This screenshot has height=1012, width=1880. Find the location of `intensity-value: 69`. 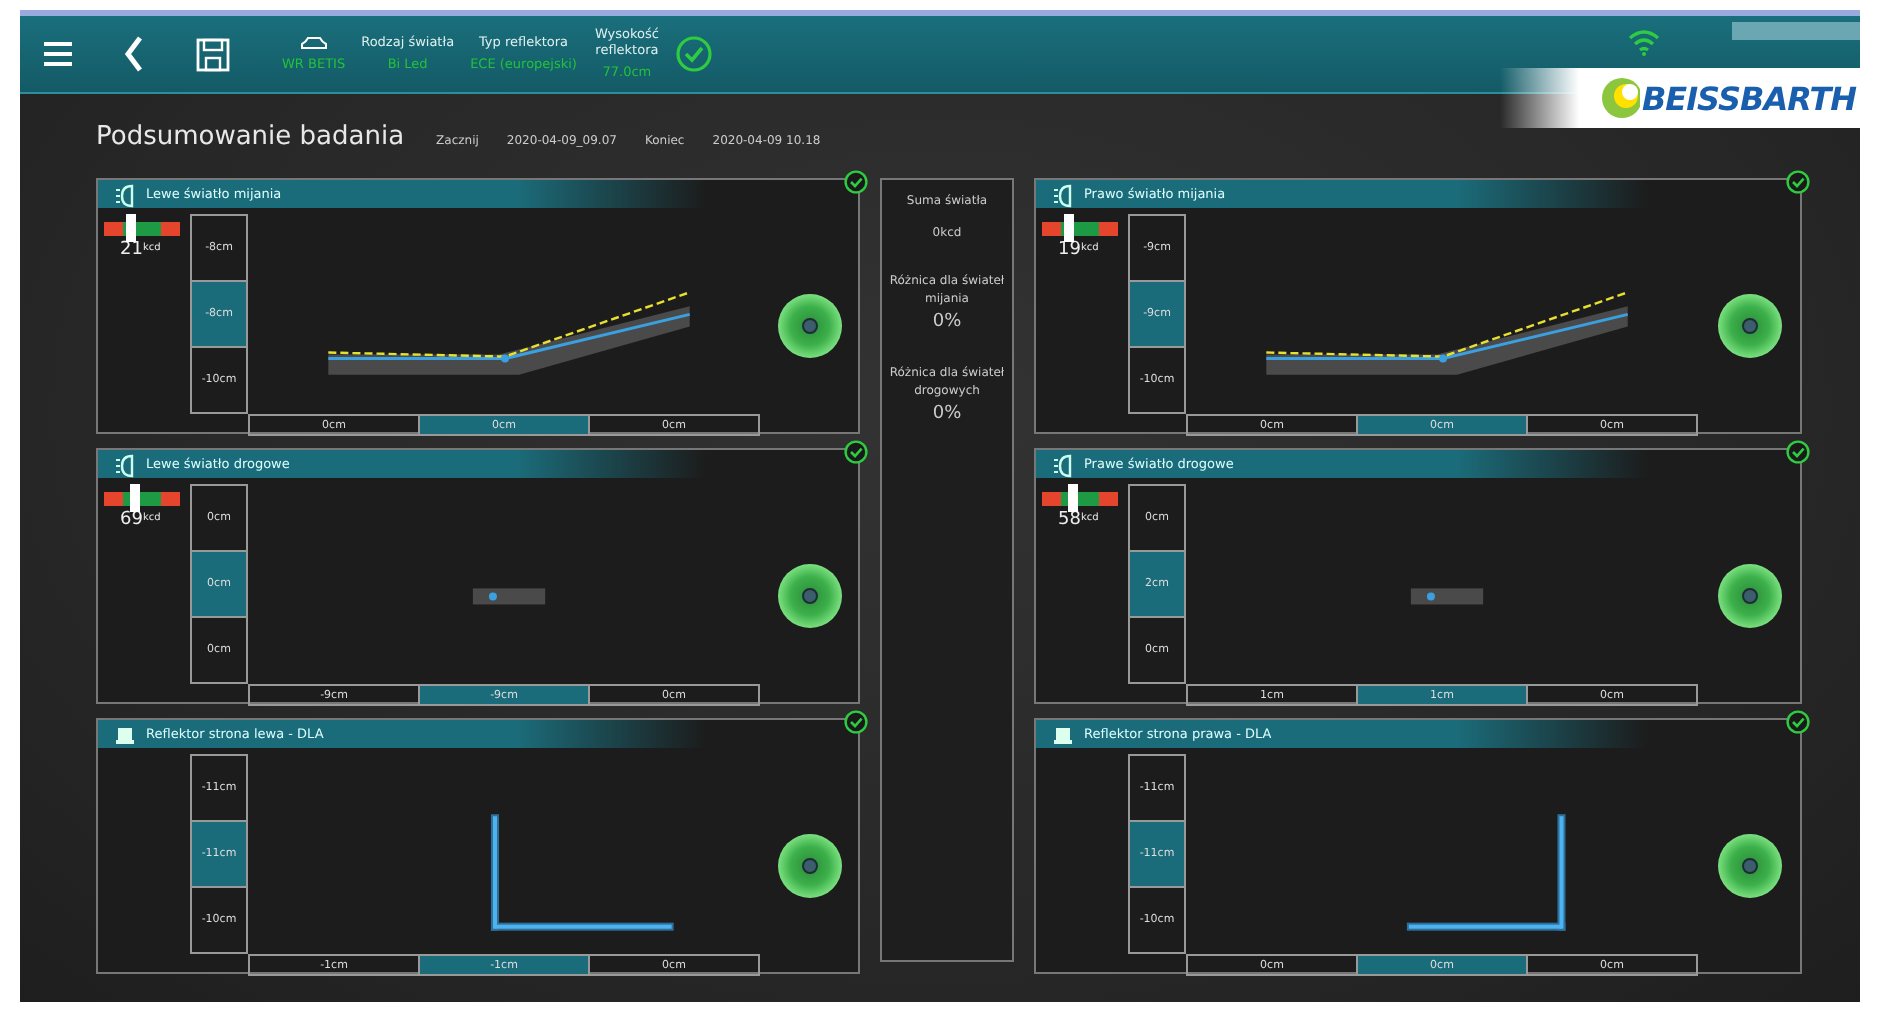

intensity-value: 69 is located at coordinates (131, 521).